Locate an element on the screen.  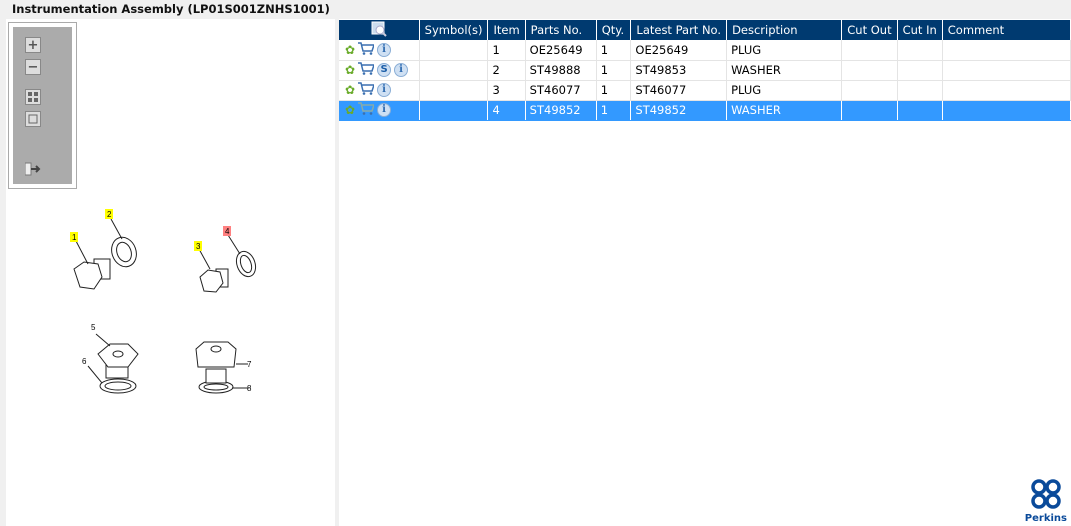
cell-parts-no: ST49852 is located at coordinates (561, 110).